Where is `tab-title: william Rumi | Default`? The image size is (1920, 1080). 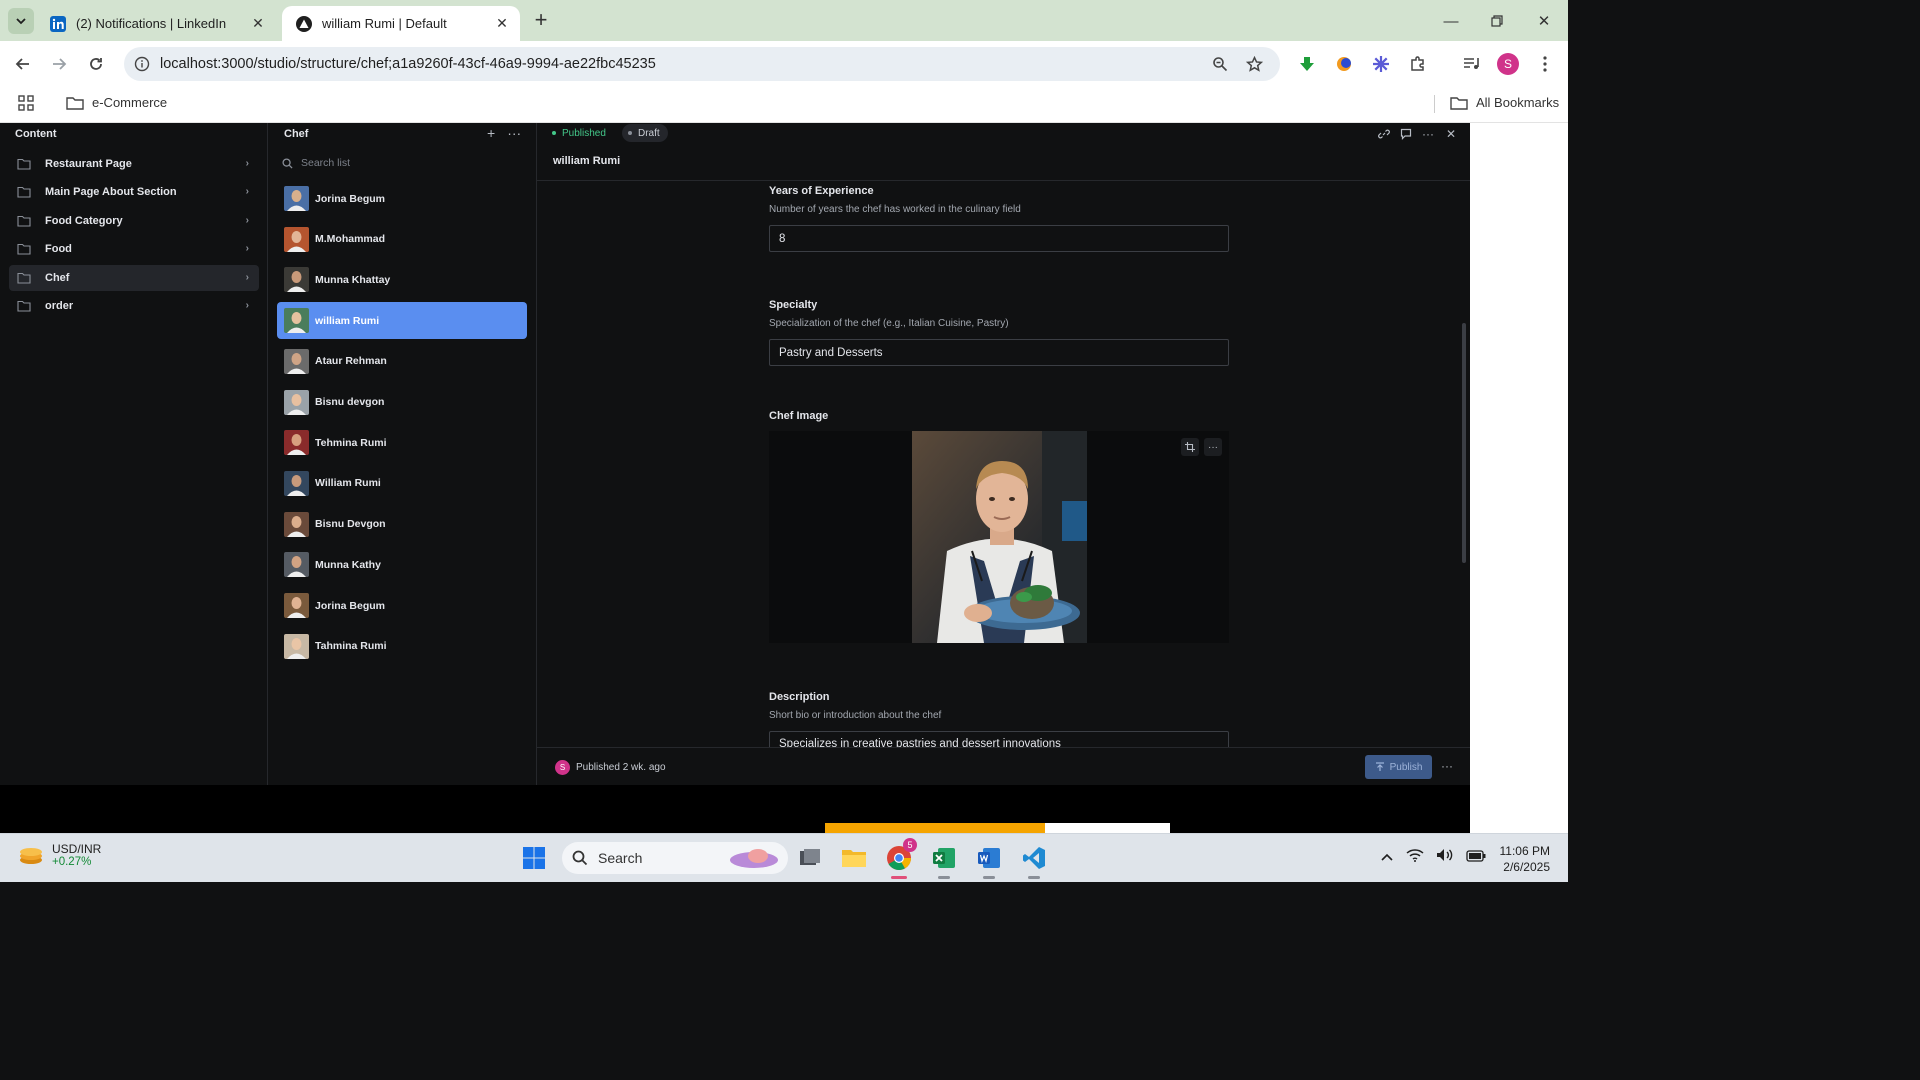
tab-title: william Rumi | Default is located at coordinates (384, 23).